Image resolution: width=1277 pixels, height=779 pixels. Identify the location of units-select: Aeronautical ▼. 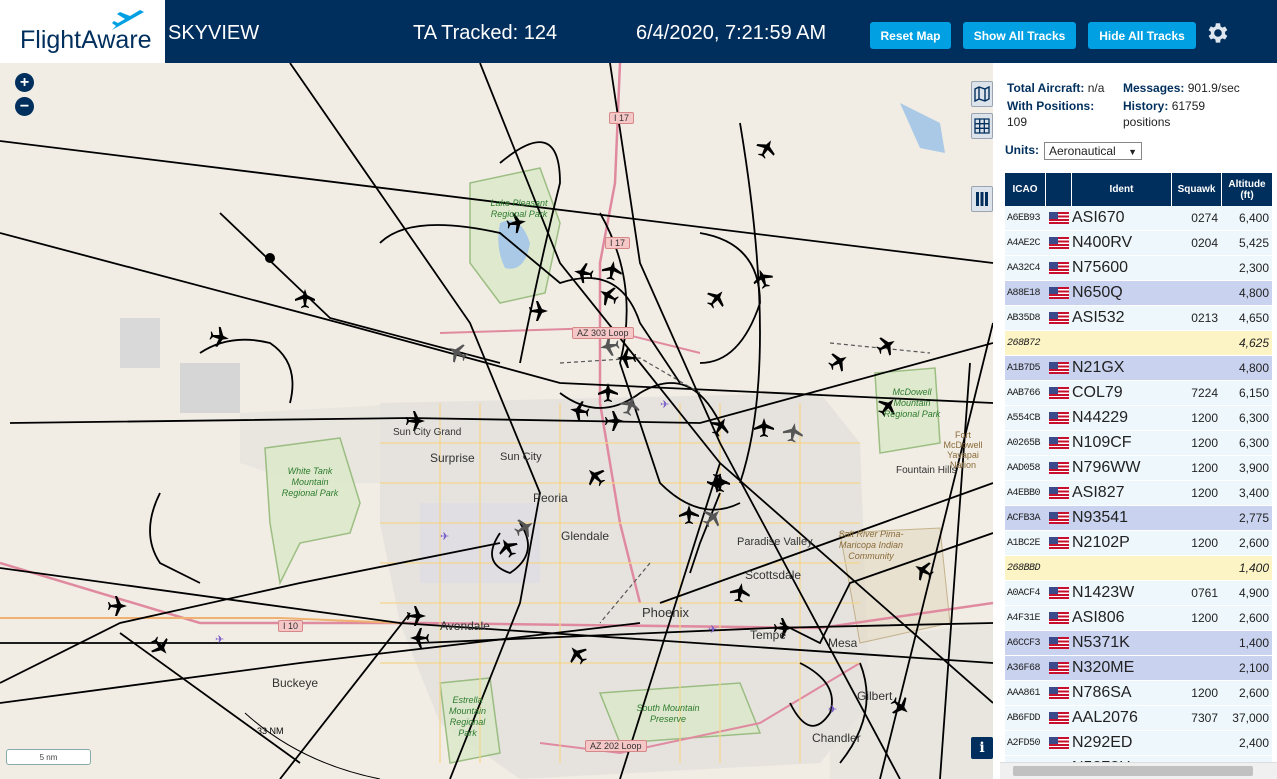
(1093, 151).